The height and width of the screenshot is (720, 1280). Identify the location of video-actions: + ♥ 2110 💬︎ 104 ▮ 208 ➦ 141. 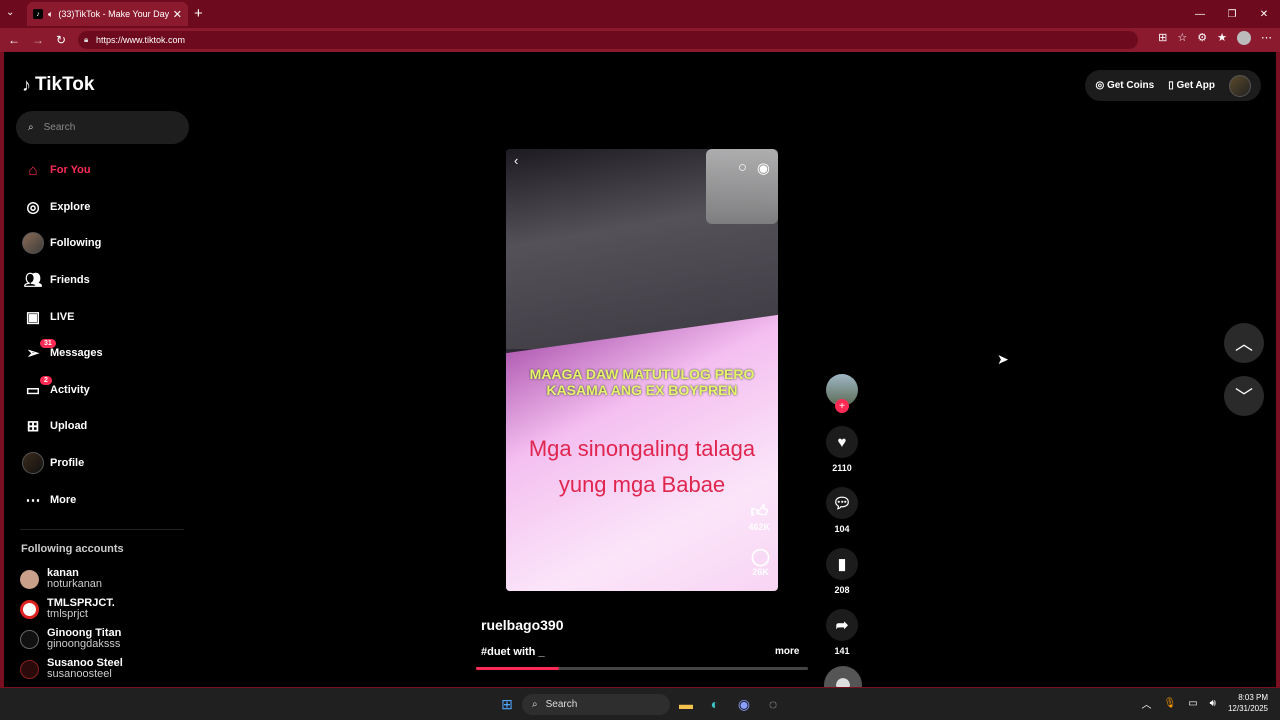
(843, 530).